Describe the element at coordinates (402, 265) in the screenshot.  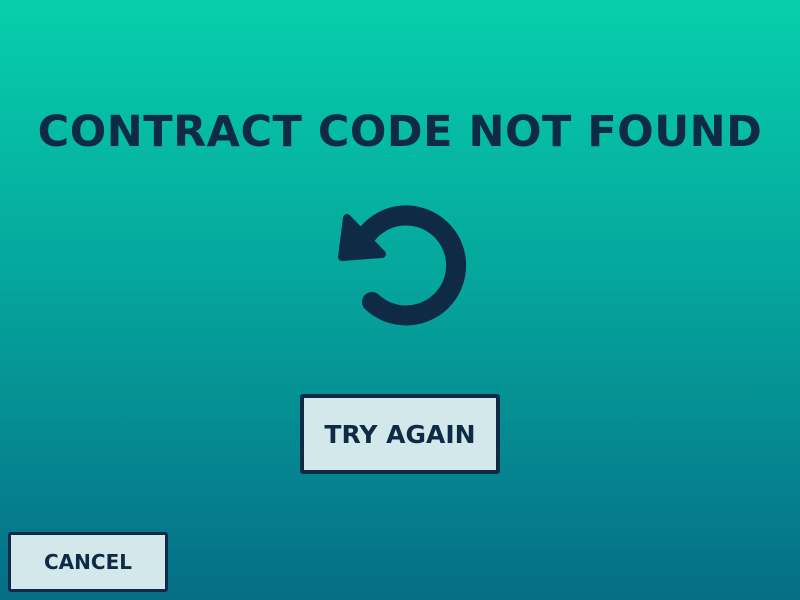
I see `retry-icon` at that location.